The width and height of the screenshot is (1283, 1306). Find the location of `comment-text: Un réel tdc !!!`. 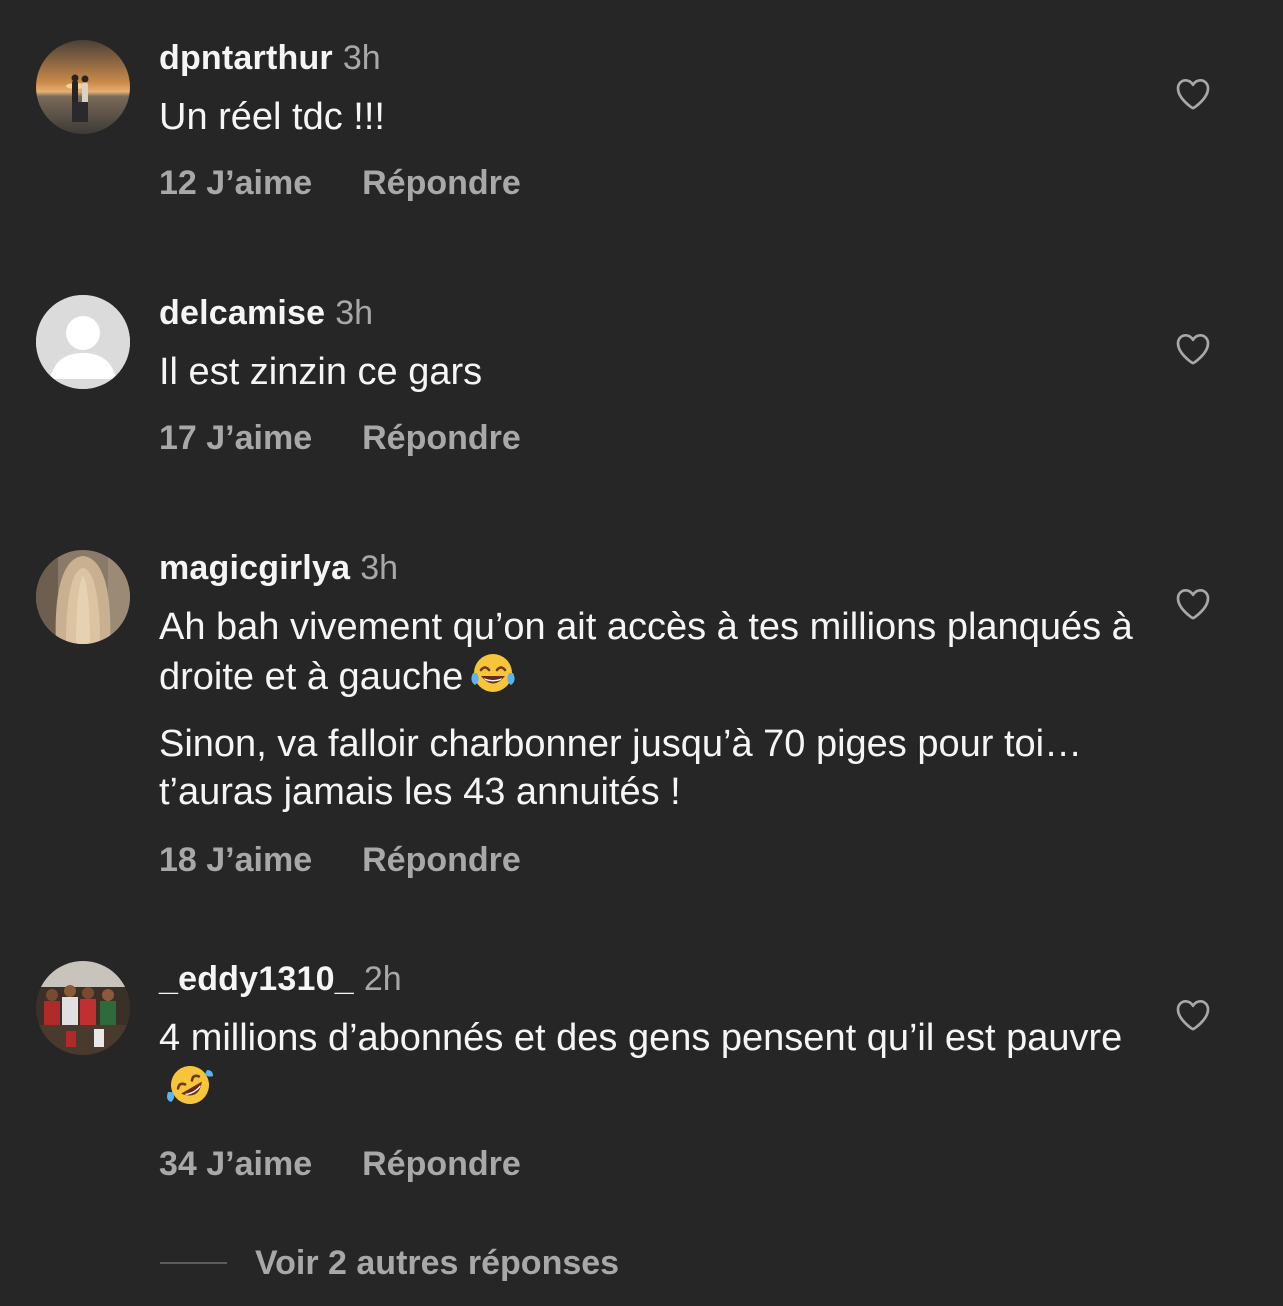

comment-text: Un réel tdc !!! is located at coordinates (654, 117).